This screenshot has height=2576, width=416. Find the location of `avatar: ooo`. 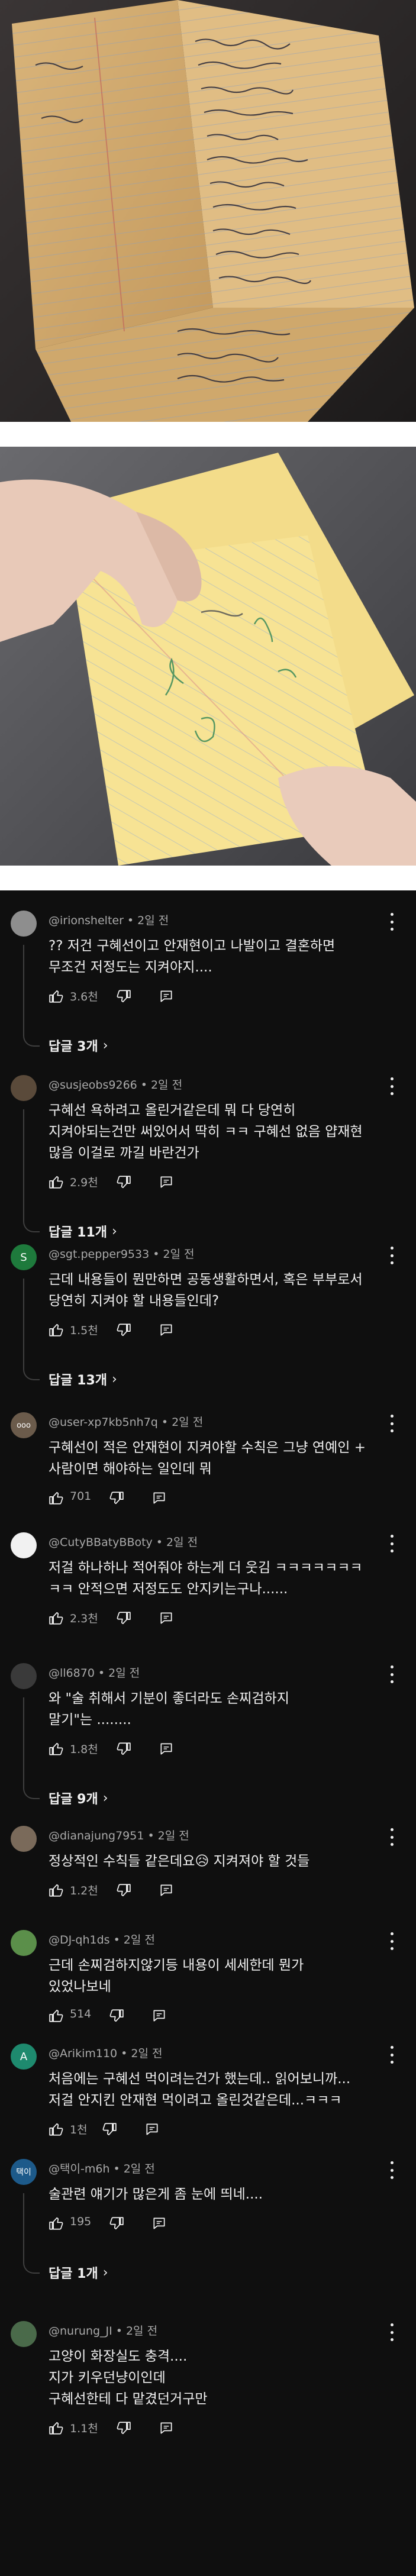

avatar: ooo is located at coordinates (24, 1425).